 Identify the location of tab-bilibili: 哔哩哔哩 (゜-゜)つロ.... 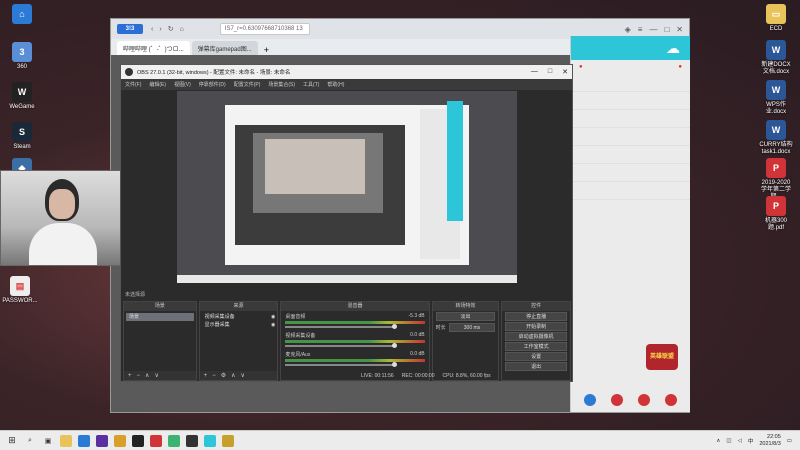
(153, 48).